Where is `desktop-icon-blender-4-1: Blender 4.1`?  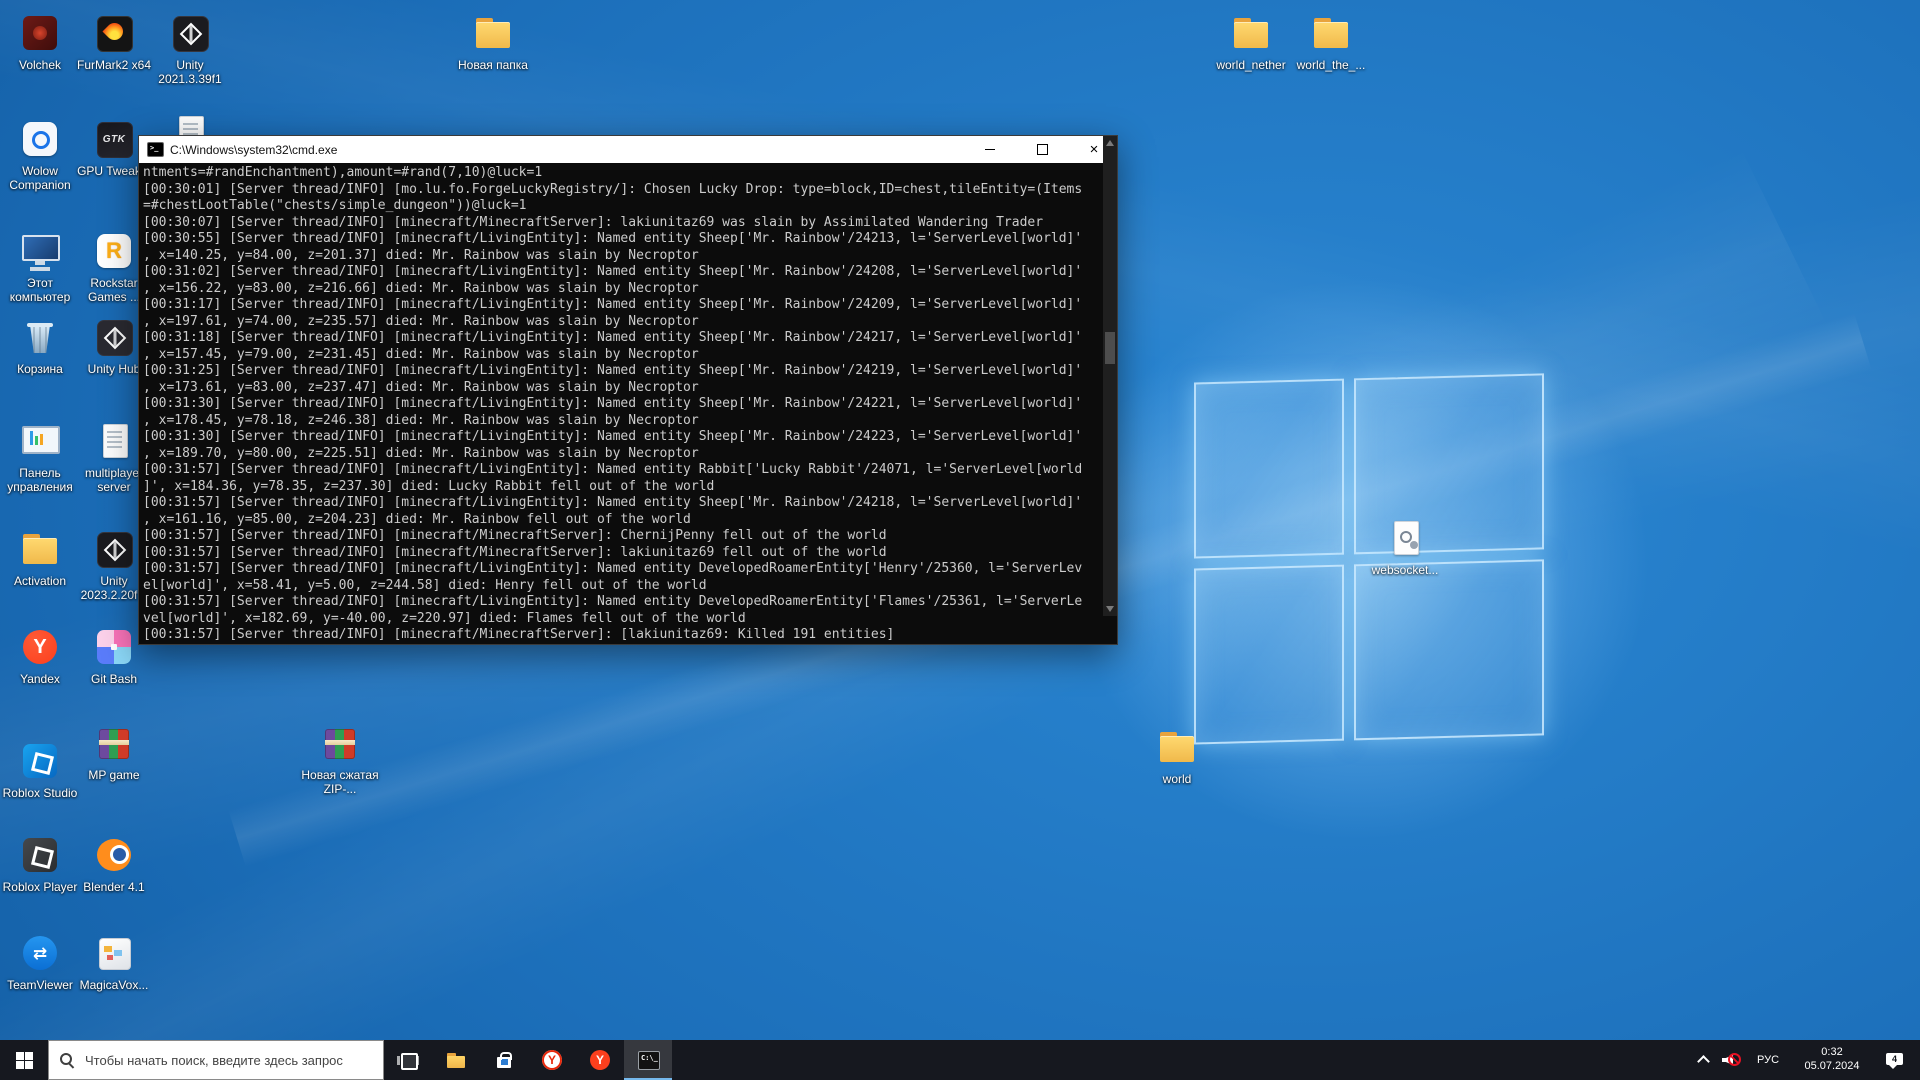
desktop-icon-blender-4-1: Blender 4.1 is located at coordinates (114, 864).